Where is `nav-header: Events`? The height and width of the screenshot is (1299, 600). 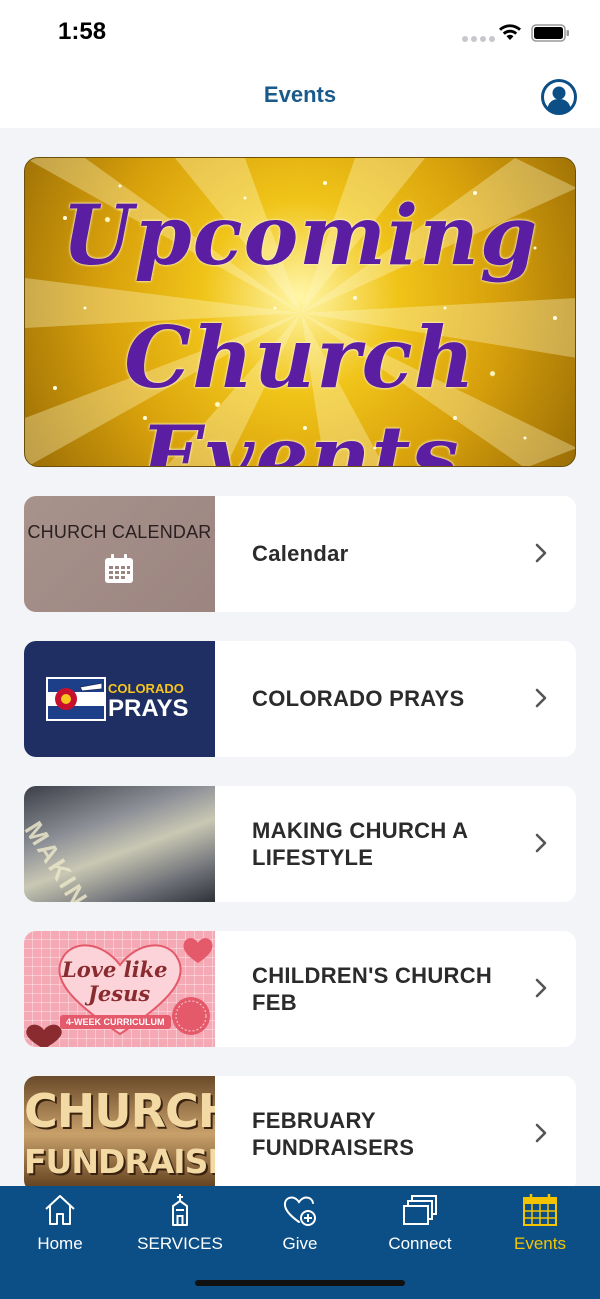
nav-header: Events is located at coordinates (300, 95).